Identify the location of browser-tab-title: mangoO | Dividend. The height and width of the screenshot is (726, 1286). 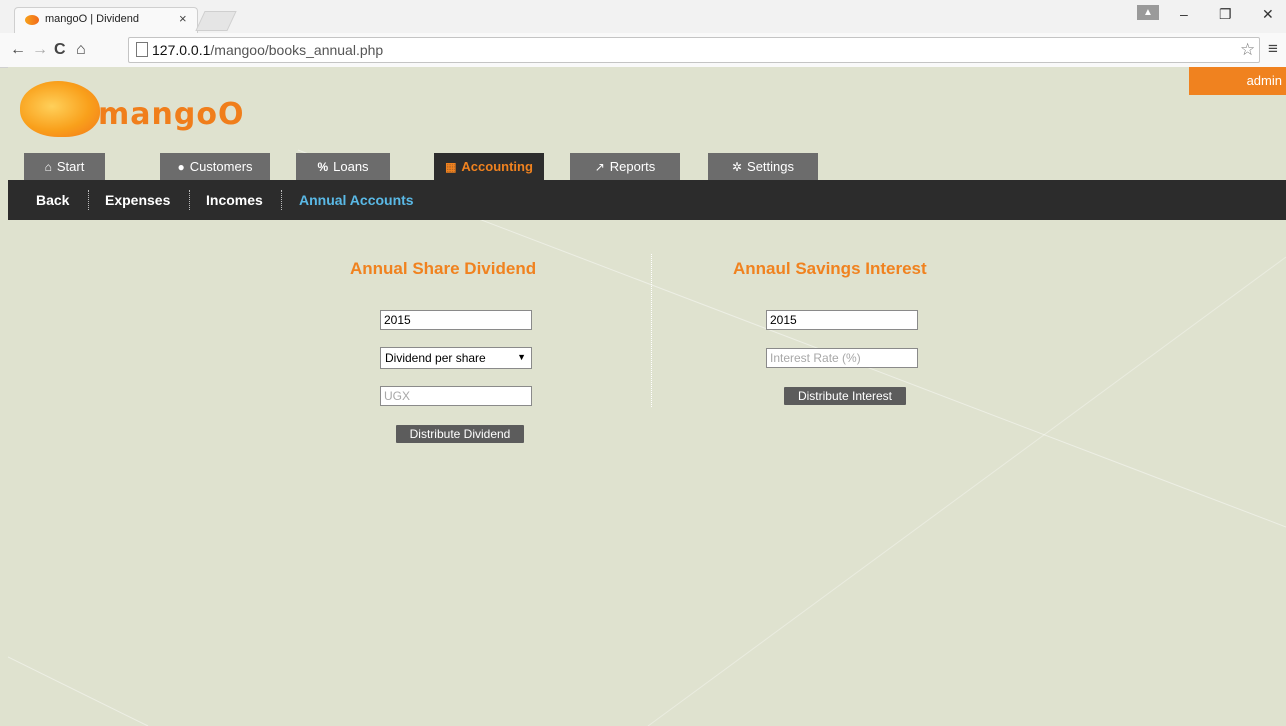
(92, 19).